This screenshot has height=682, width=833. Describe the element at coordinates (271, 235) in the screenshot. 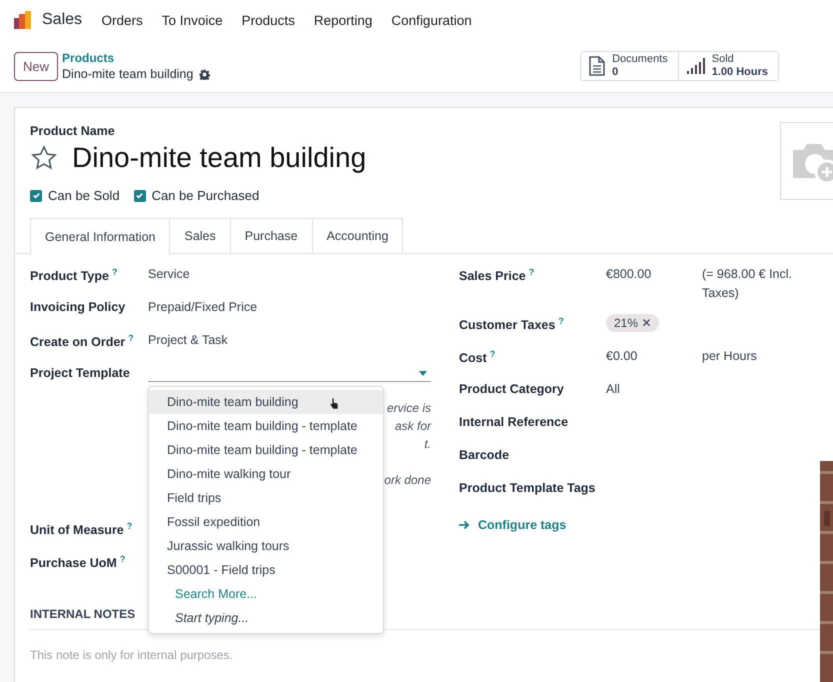

I see `tab: Purchase` at that location.